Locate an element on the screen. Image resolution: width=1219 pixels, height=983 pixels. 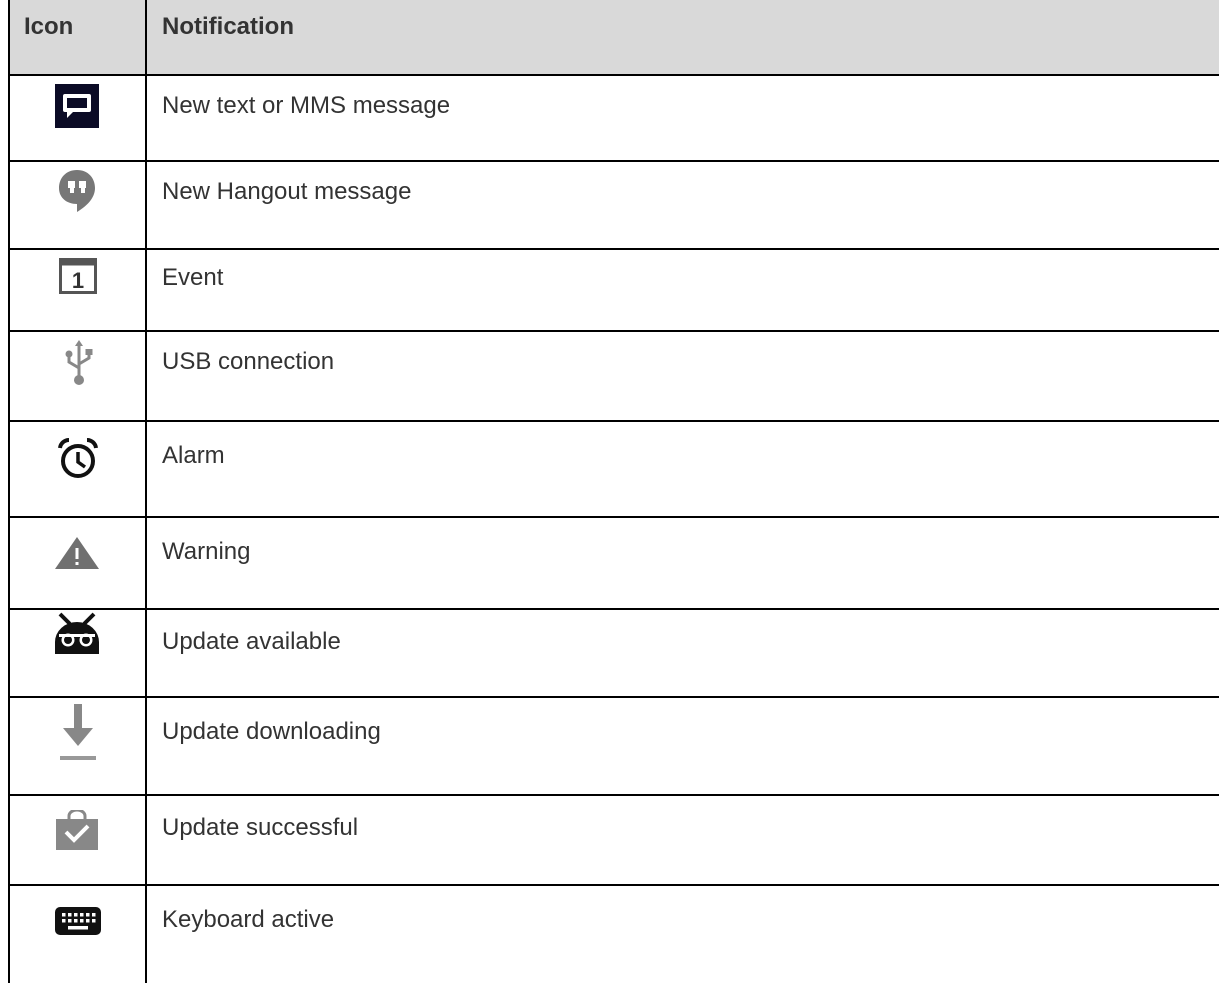
table-row: 1 Event is located at coordinates (614, 291).